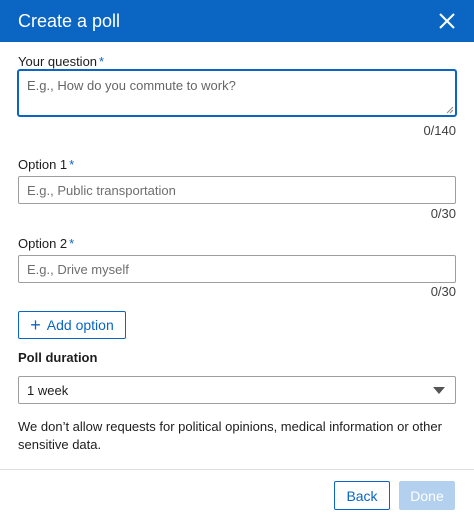  What do you see at coordinates (237, 93) in the screenshot?
I see `question-input` at bounding box center [237, 93].